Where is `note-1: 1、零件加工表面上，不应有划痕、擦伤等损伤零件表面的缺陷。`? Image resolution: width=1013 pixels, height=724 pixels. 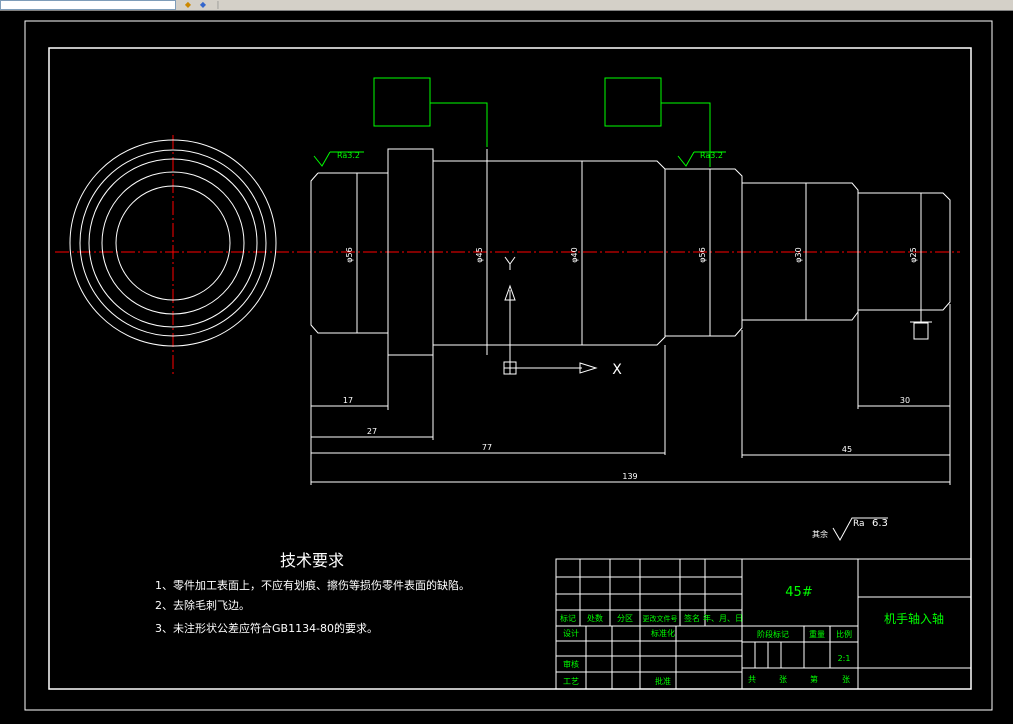 note-1: 1、零件加工表面上，不应有划痕、擦伤等损伤零件表面的缺陷。 is located at coordinates (312, 585).